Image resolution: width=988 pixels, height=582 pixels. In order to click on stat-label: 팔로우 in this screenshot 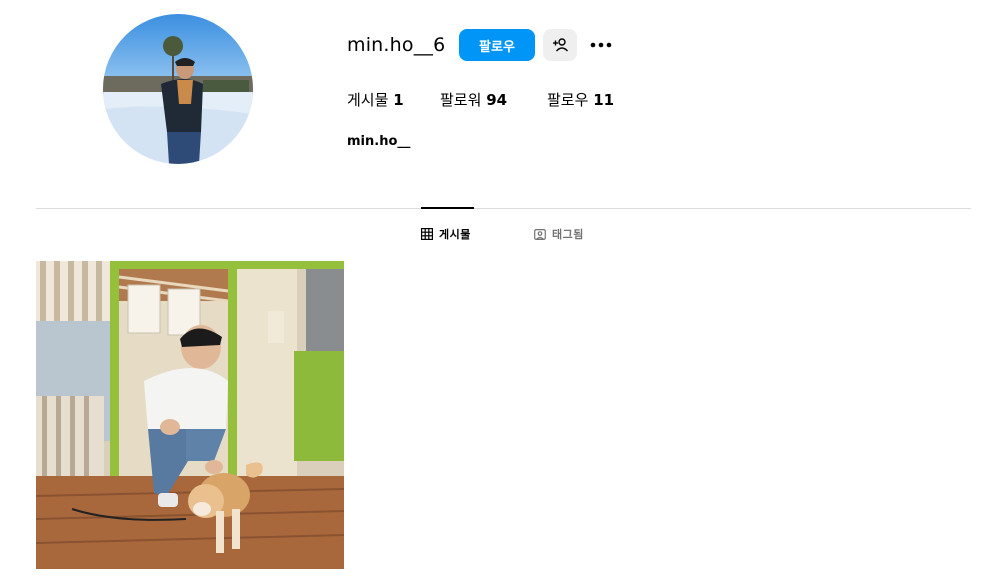, I will do `click(568, 100)`.